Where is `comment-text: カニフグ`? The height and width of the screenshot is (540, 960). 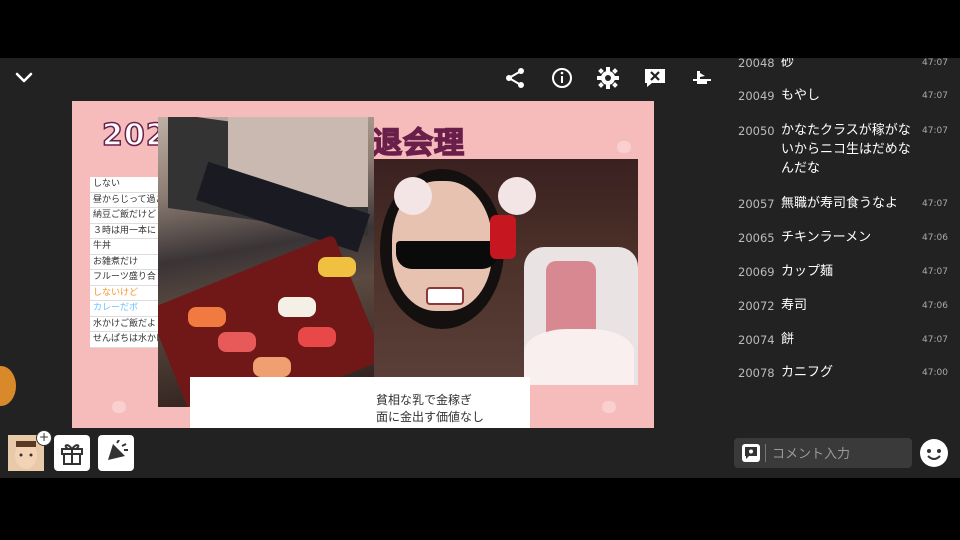
comment-text: カニフグ is located at coordinates (807, 372).